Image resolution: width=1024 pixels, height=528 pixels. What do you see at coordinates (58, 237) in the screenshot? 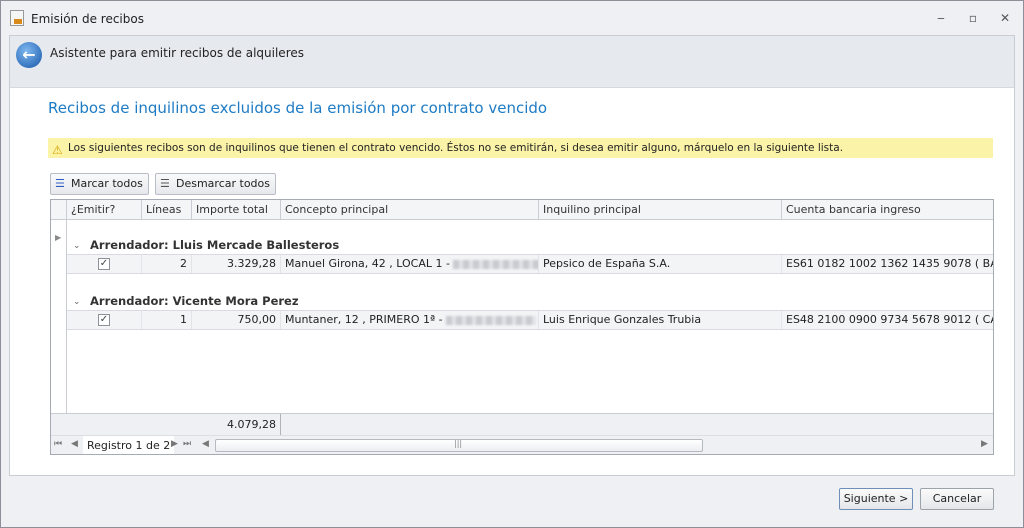
I see `current-row-indicator-icon: ▶` at bounding box center [58, 237].